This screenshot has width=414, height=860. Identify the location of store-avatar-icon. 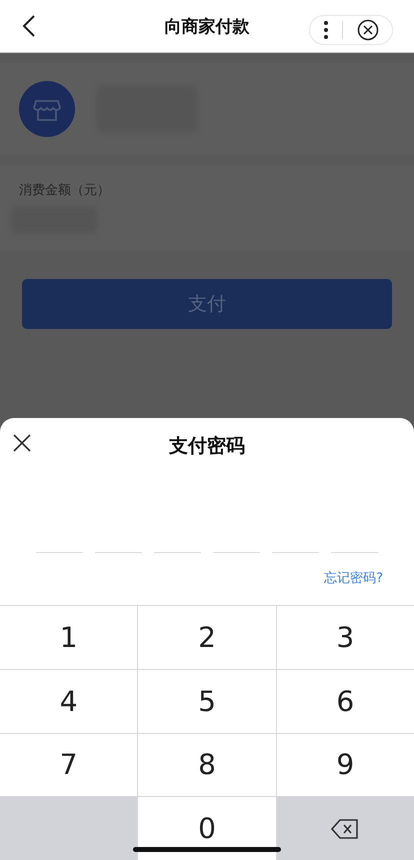
(47, 109).